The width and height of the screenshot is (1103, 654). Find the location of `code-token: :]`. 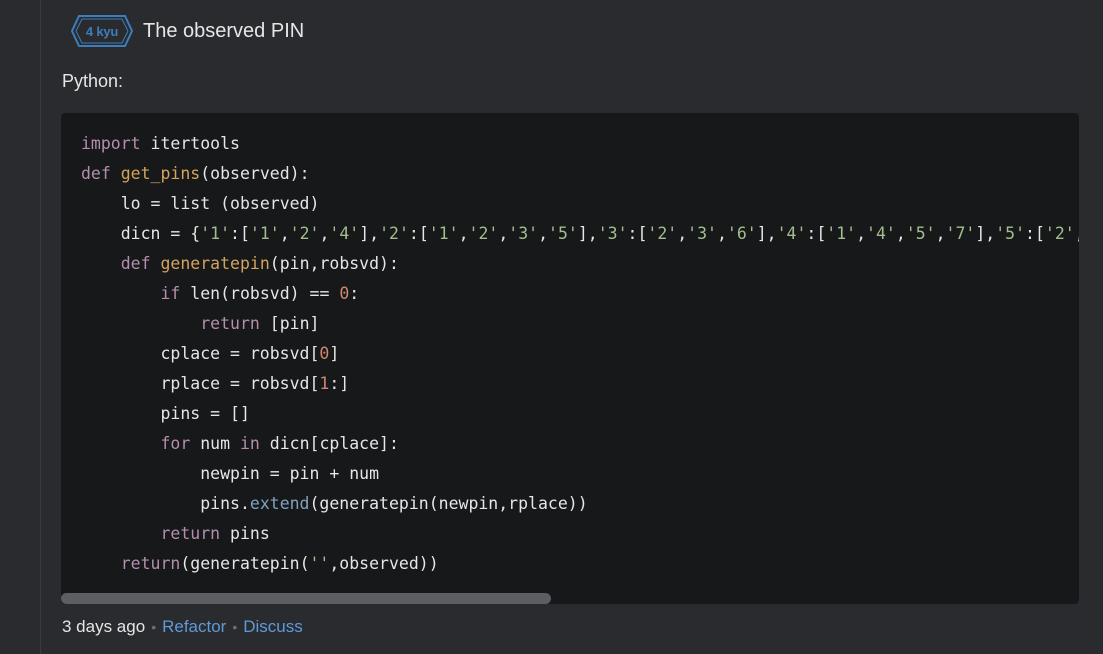

code-token: :] is located at coordinates (339, 383).